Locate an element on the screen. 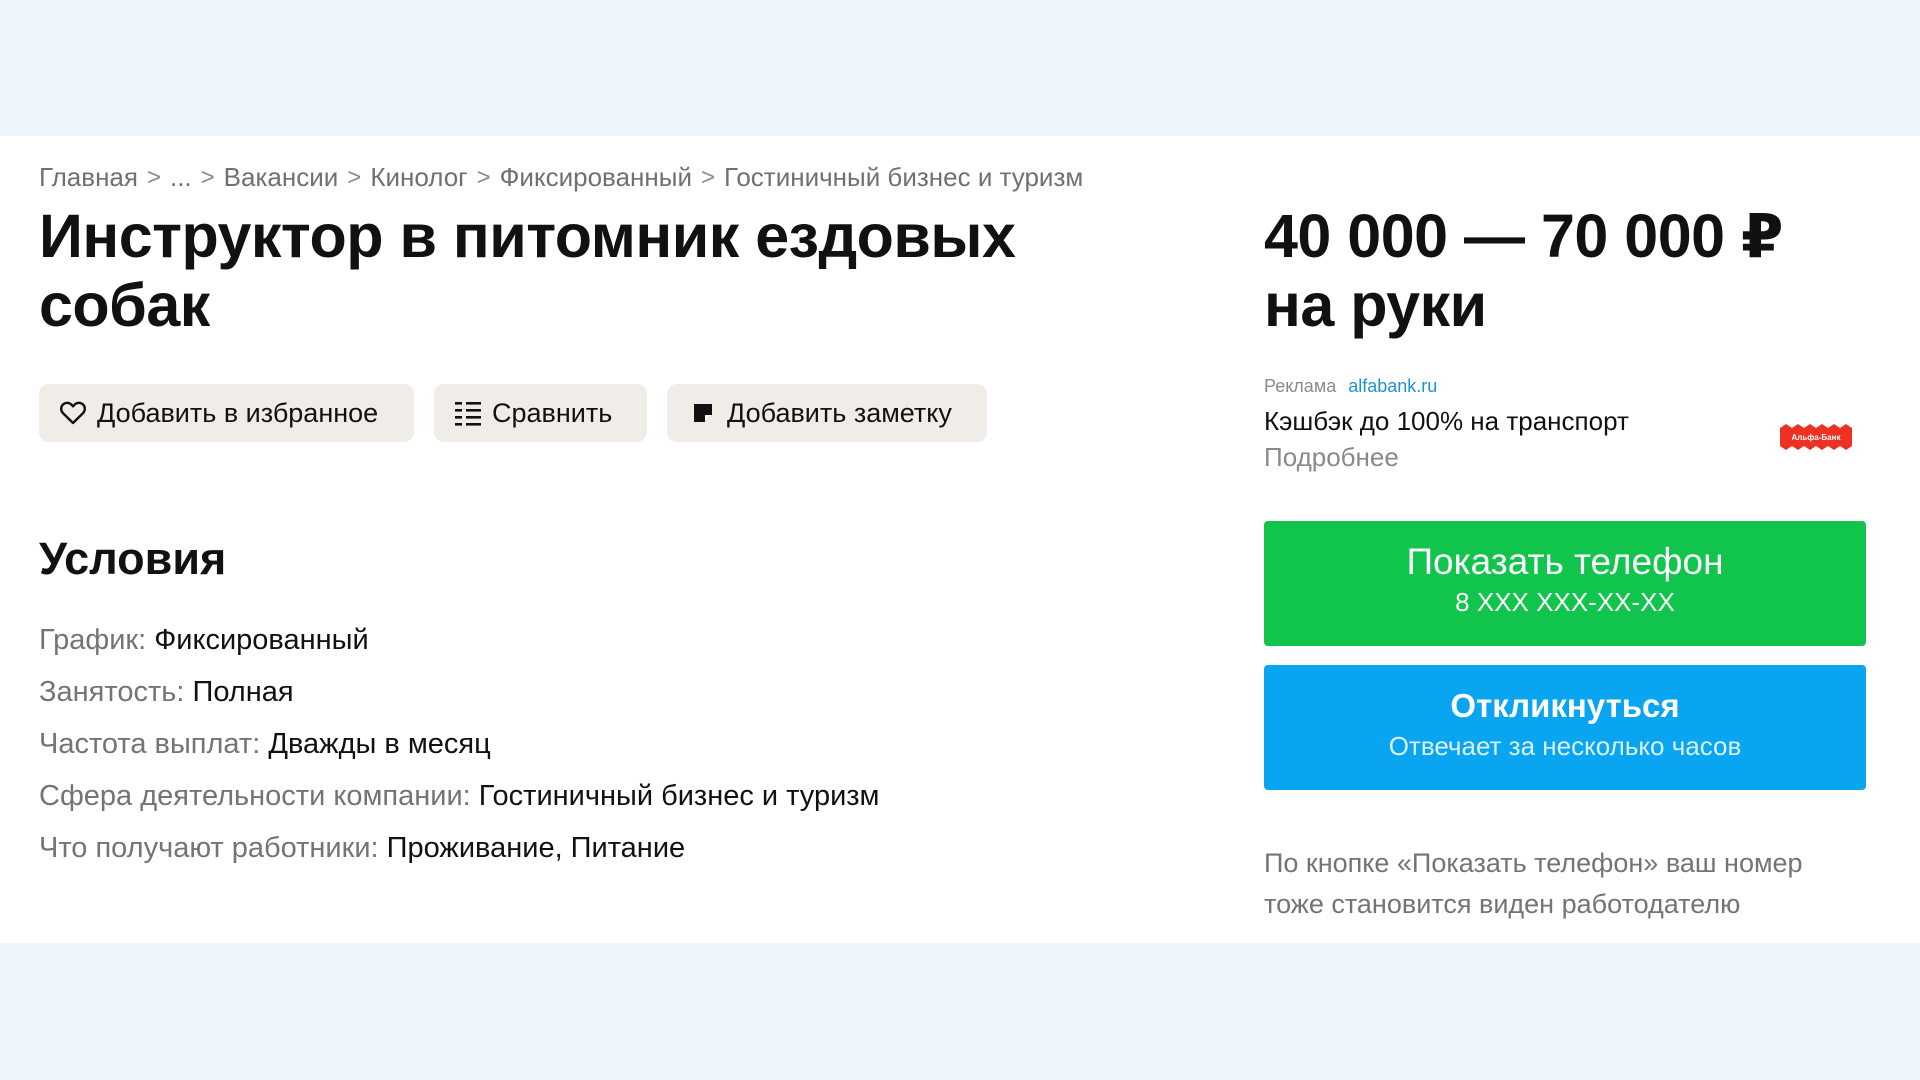 The height and width of the screenshot is (1080, 1920). breadcrumb-item-vacancies: Вакансии is located at coordinates (281, 177).